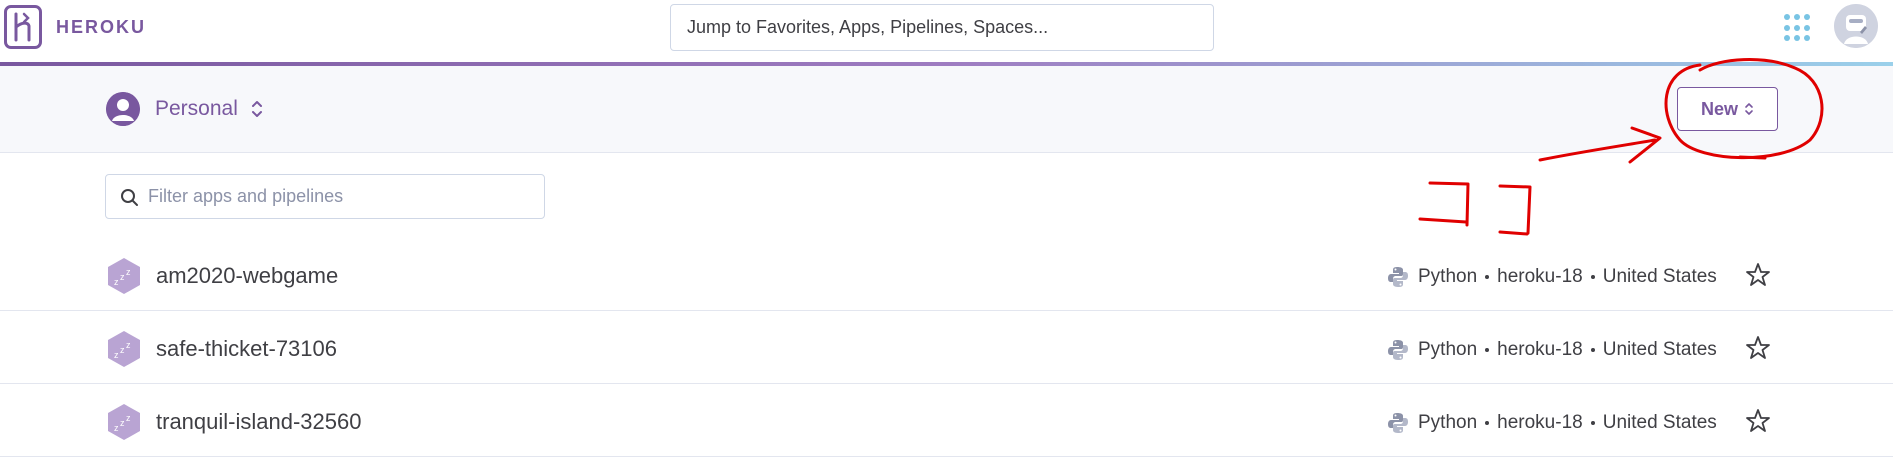  What do you see at coordinates (129, 197) in the screenshot?
I see `search-icon` at bounding box center [129, 197].